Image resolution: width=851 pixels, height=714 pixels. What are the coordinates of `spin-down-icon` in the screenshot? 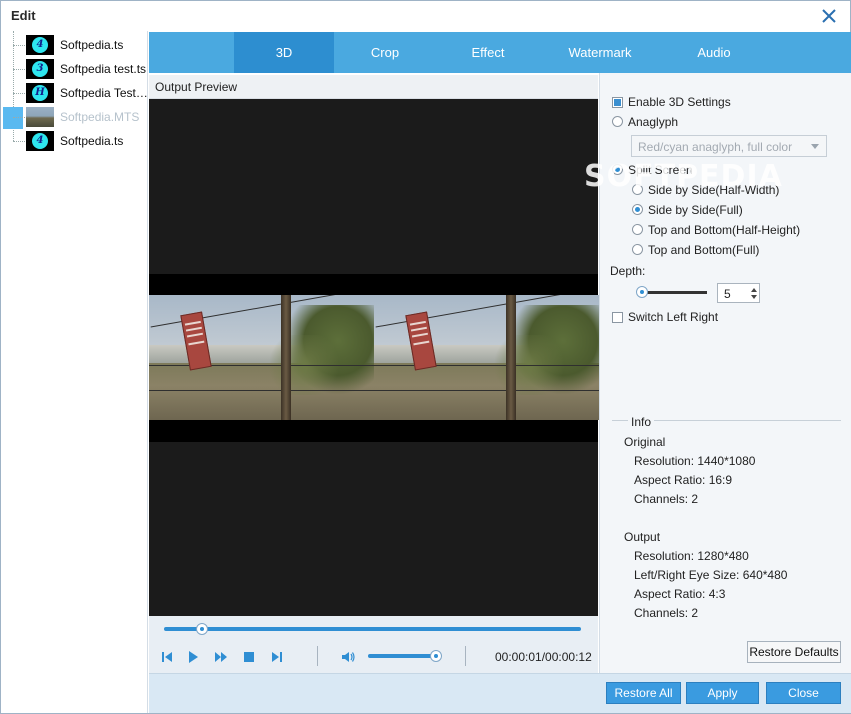 It's located at (754, 297).